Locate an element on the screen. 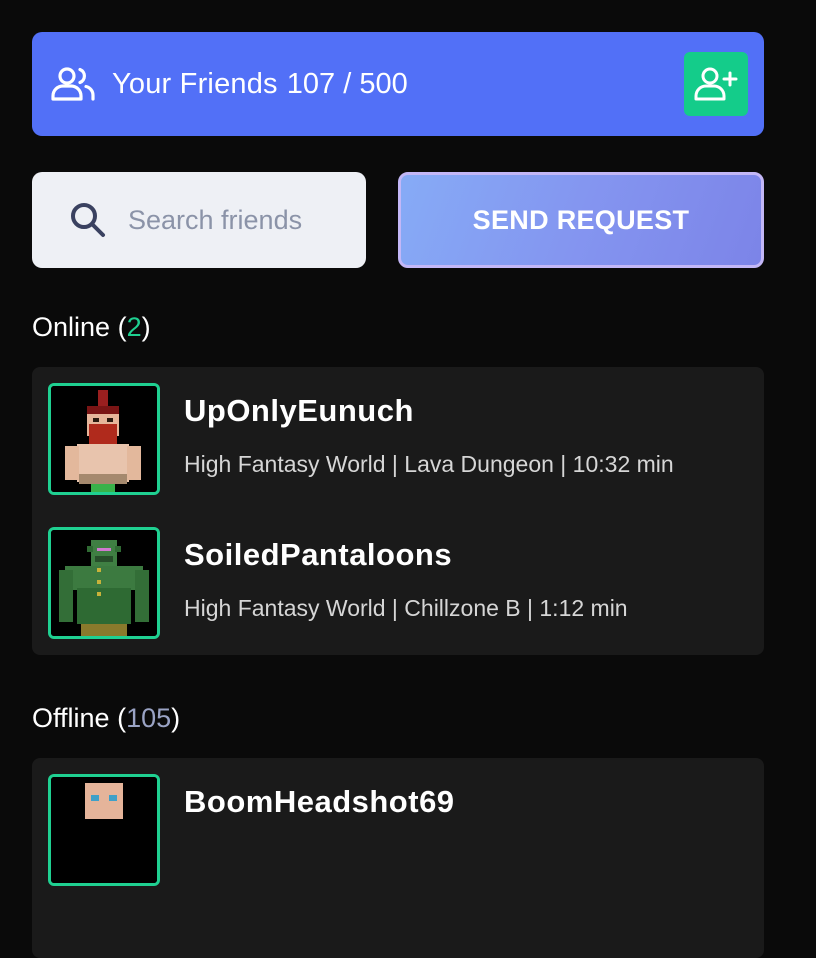 This screenshot has width=816, height=958. friends-header: Your Friends 107 / 500 is located at coordinates (398, 84).